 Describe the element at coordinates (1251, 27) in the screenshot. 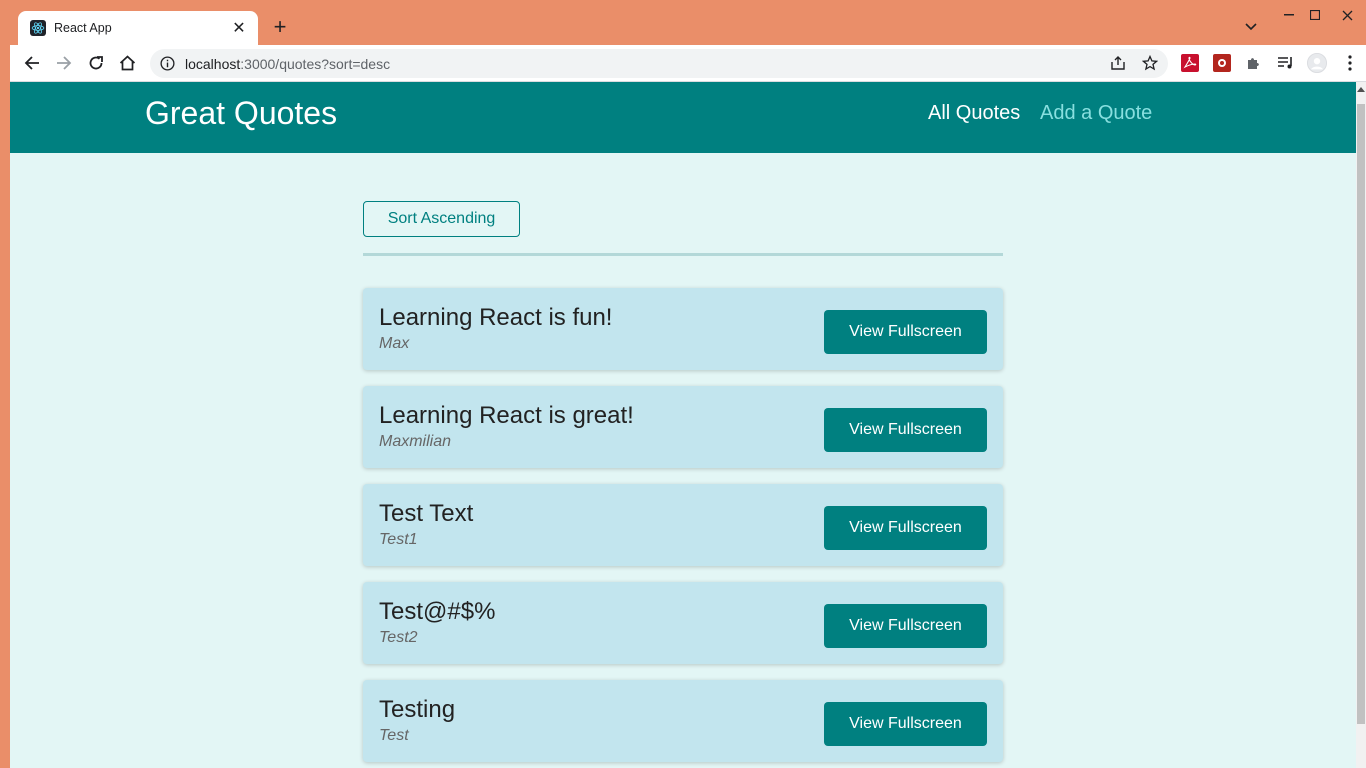

I see `chevron-down-icon` at that location.